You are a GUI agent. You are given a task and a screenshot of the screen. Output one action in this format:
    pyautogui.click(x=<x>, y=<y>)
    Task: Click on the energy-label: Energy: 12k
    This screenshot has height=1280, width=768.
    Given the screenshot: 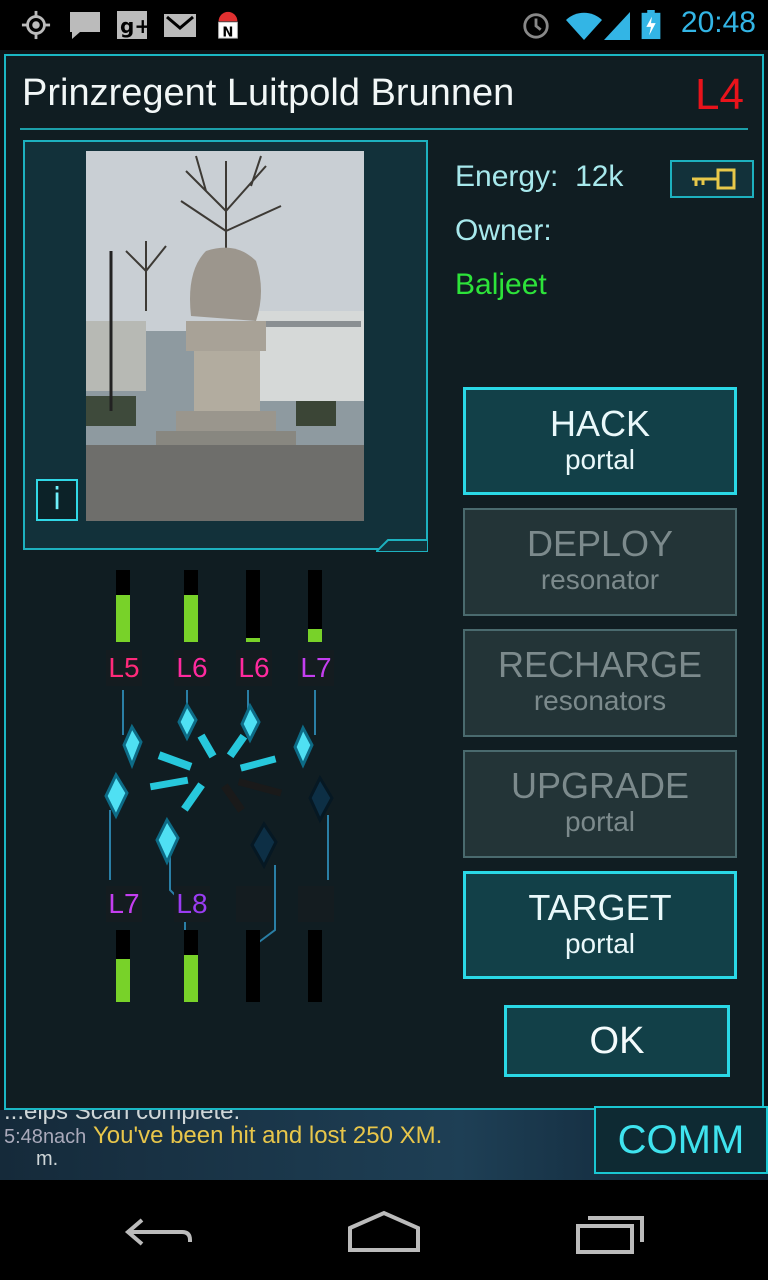 What is the action you would take?
    pyautogui.click(x=539, y=176)
    